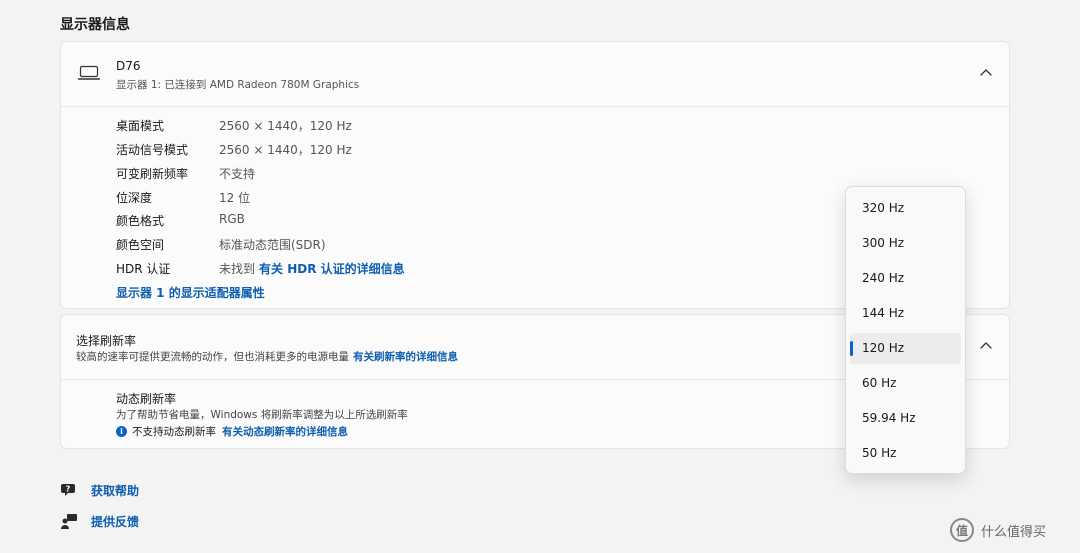 The image size is (1080, 553). I want to click on refresh-rate-title: 选择刷新率, so click(106, 341).